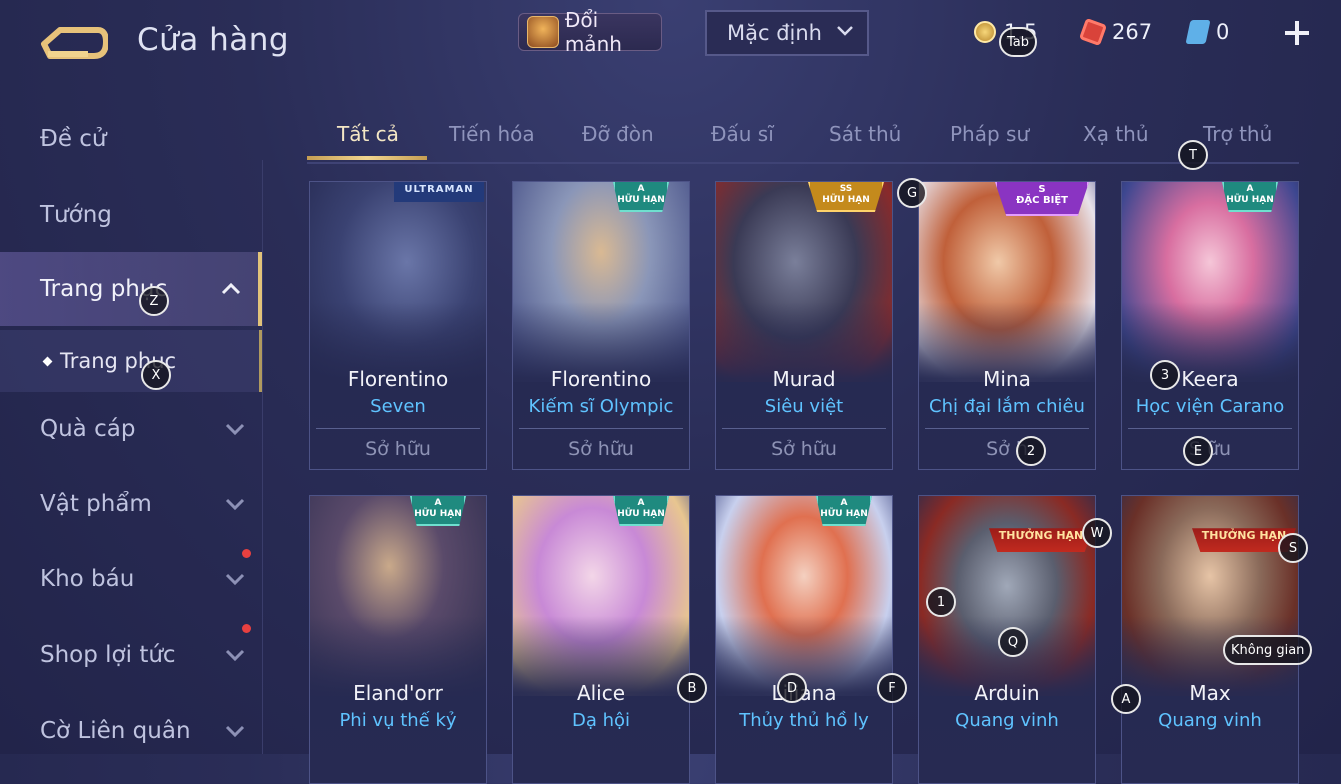  What do you see at coordinates (115, 731) in the screenshot?
I see `sidebar-item-label: Cờ Liên quân` at bounding box center [115, 731].